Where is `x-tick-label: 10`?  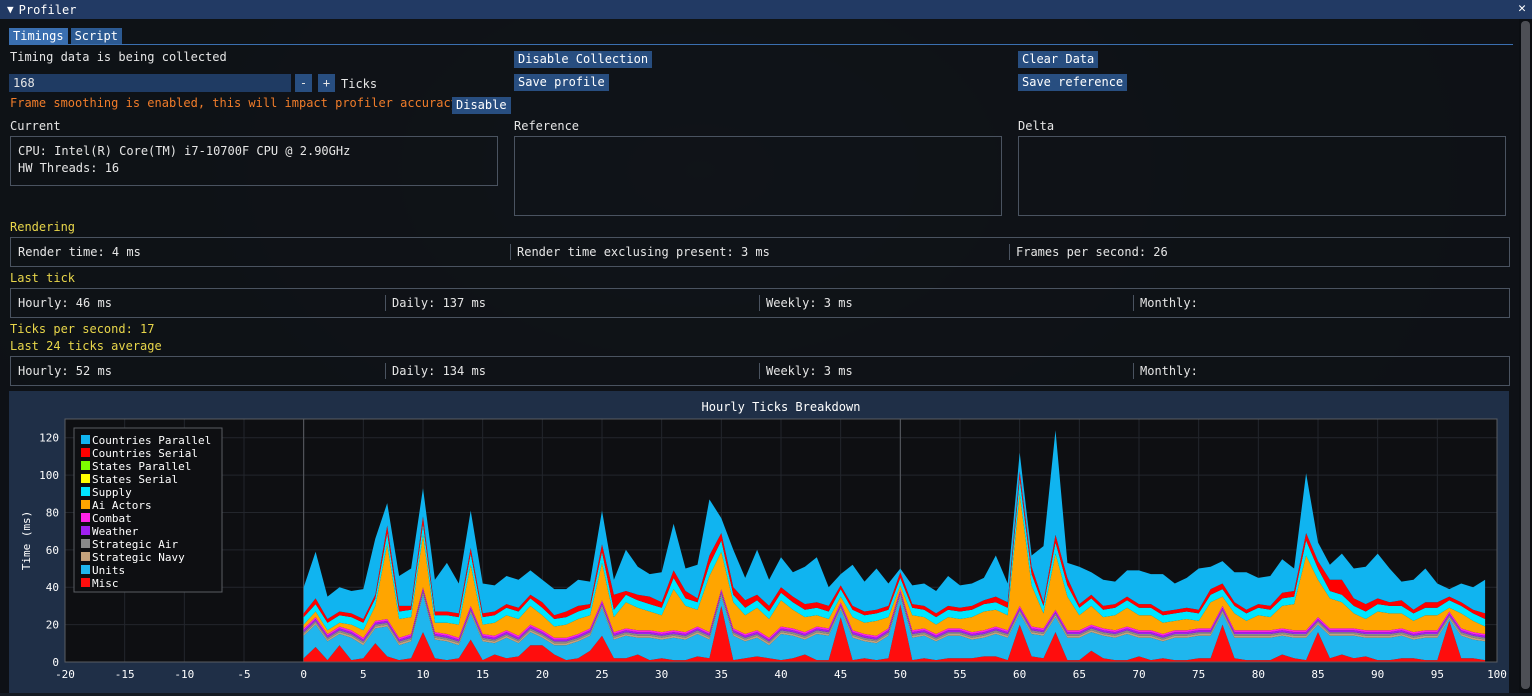 x-tick-label: 10 is located at coordinates (422, 674).